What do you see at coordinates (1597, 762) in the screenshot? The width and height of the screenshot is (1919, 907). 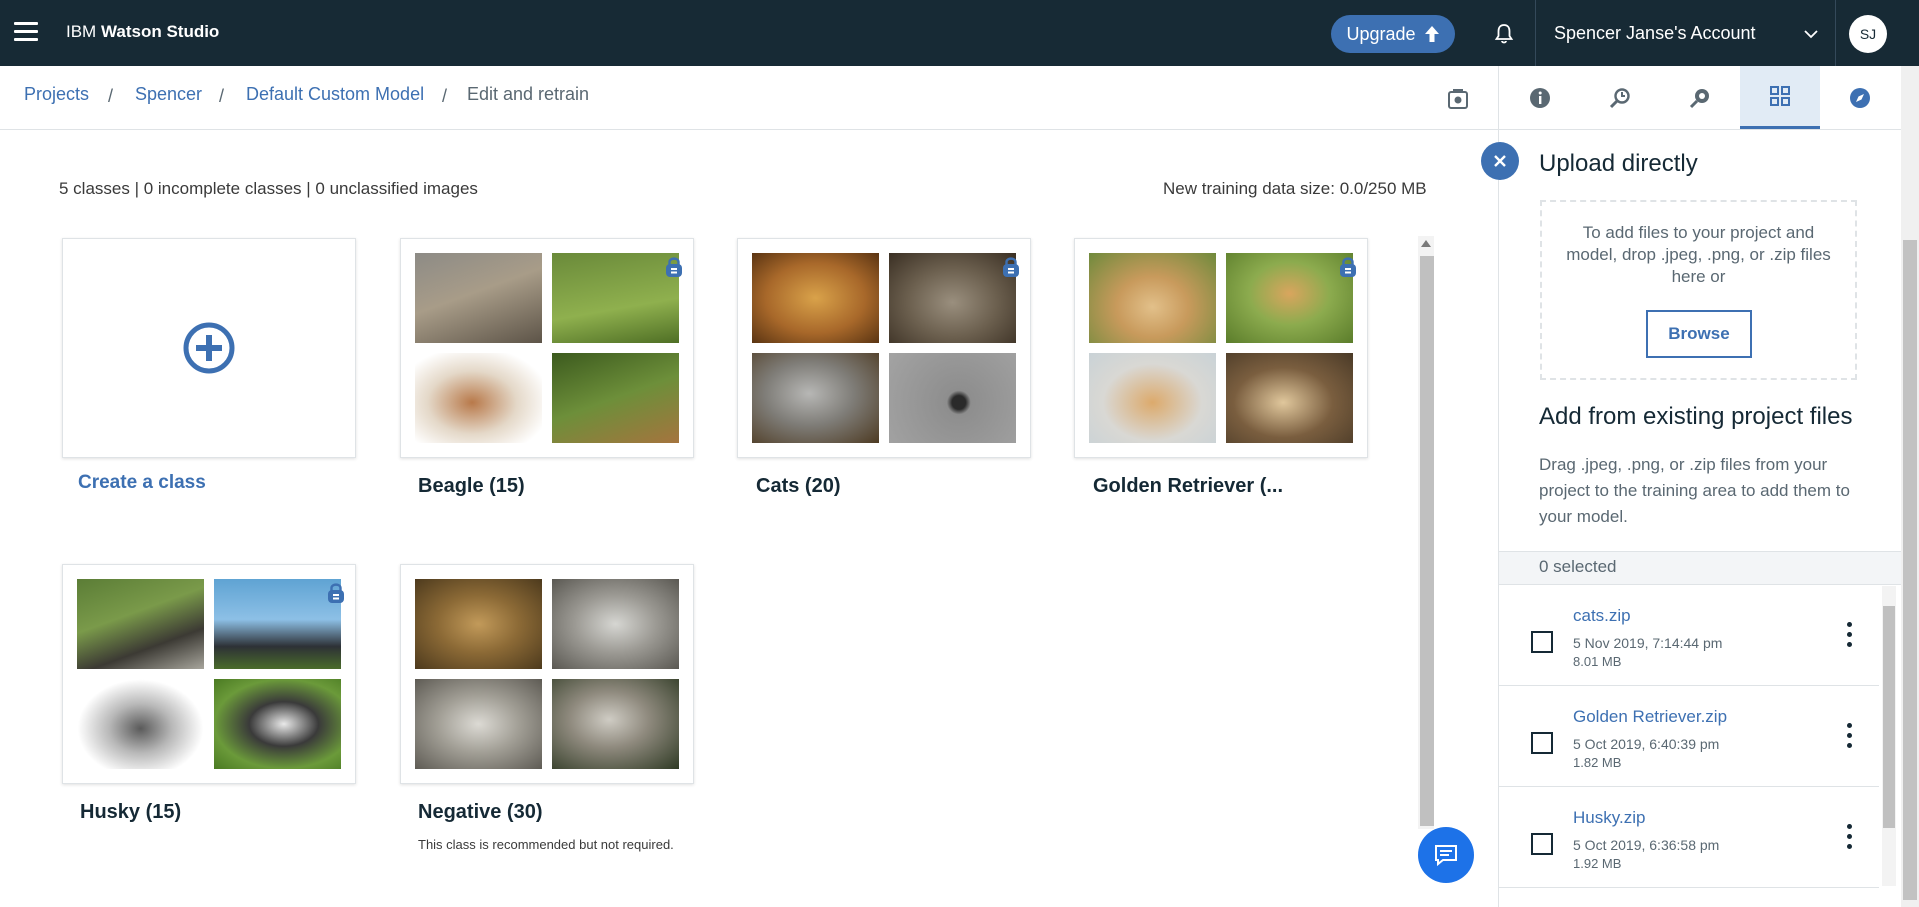 I see `file-size: 1.82 MB` at bounding box center [1597, 762].